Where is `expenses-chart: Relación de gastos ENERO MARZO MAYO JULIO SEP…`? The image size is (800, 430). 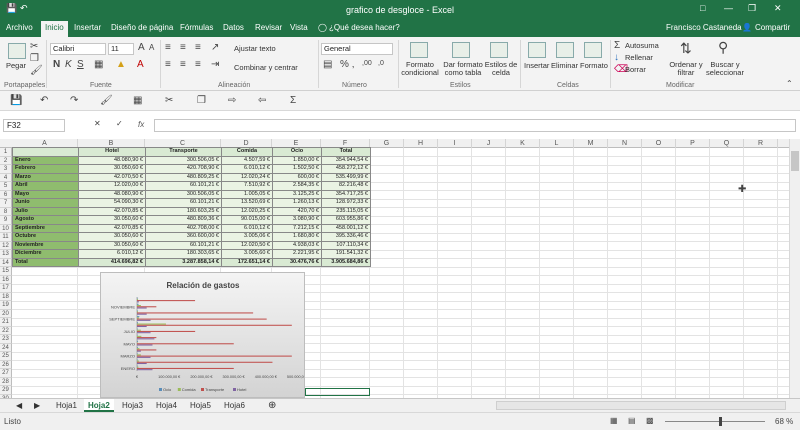
expenses-chart: Relación de gastos ENERO MARZO MAYO JULIO SEP… is located at coordinates (202, 335).